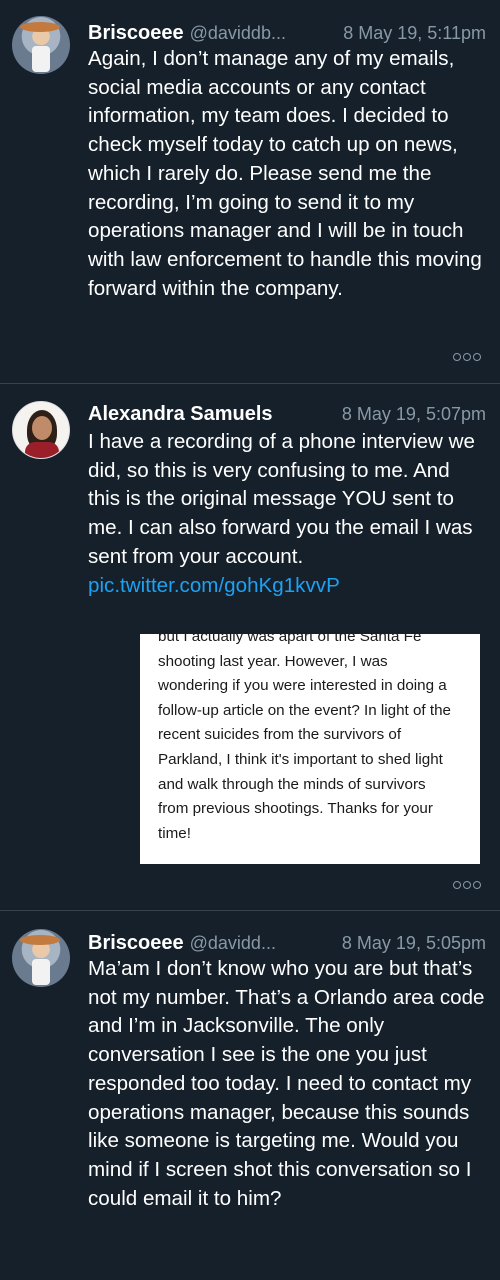  Describe the element at coordinates (414, 943) in the screenshot. I see `tweet-timestamp: 8 May 19, 5:05pm` at that location.